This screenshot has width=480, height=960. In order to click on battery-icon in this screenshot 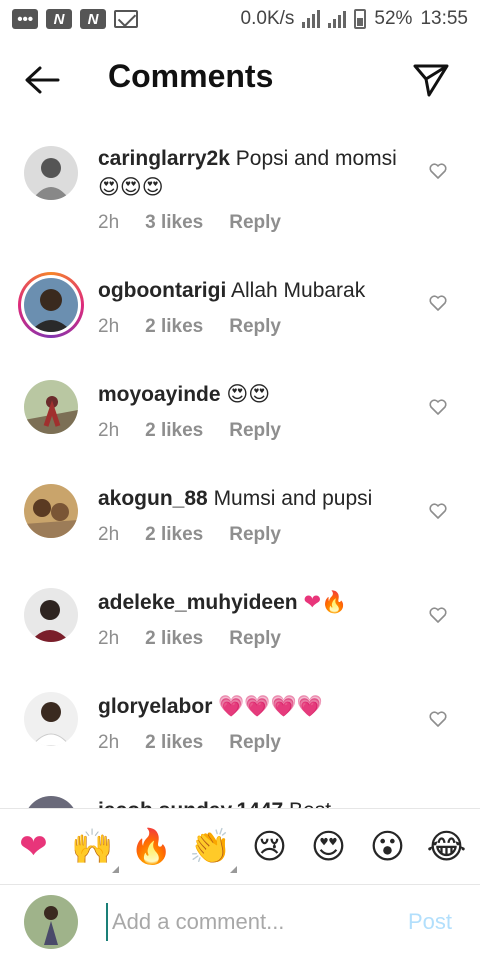, I will do `click(360, 19)`.